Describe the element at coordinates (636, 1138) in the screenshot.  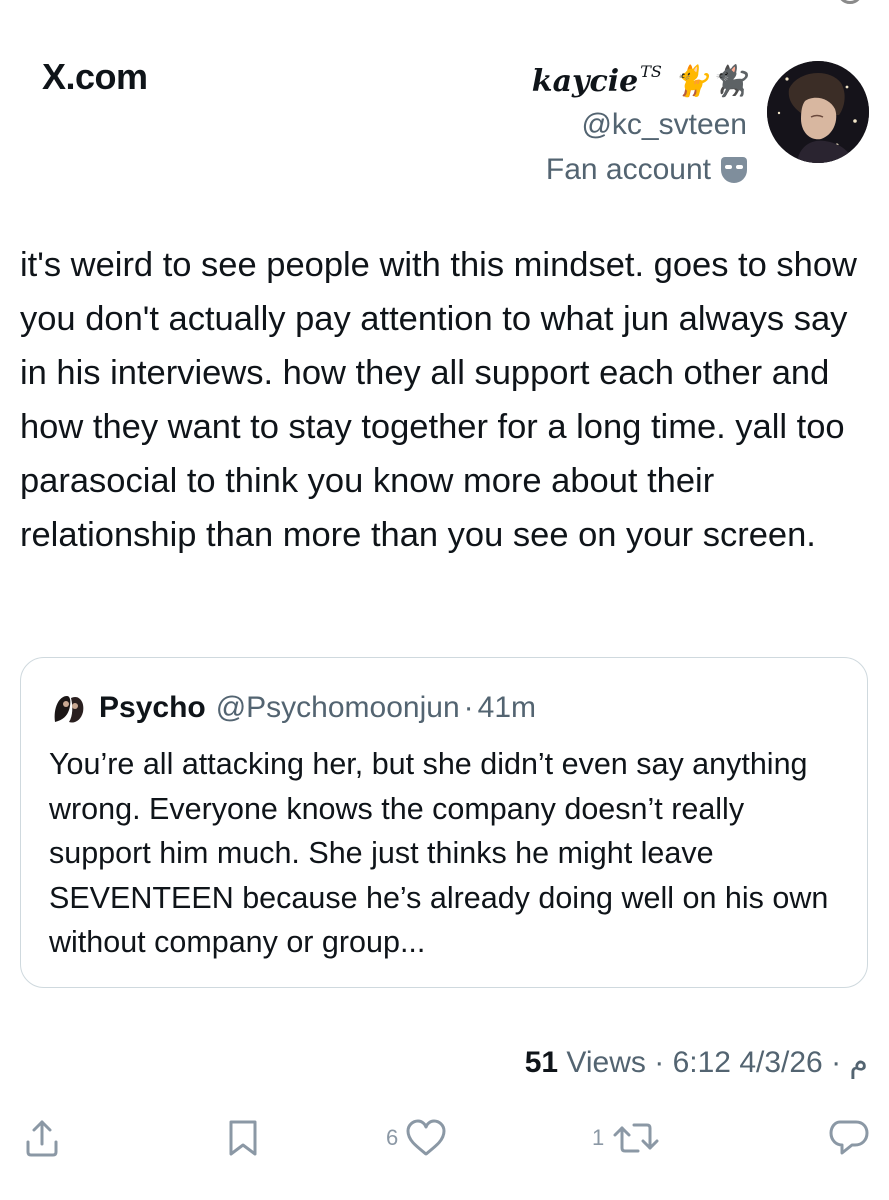
I see `repost-icon` at that location.